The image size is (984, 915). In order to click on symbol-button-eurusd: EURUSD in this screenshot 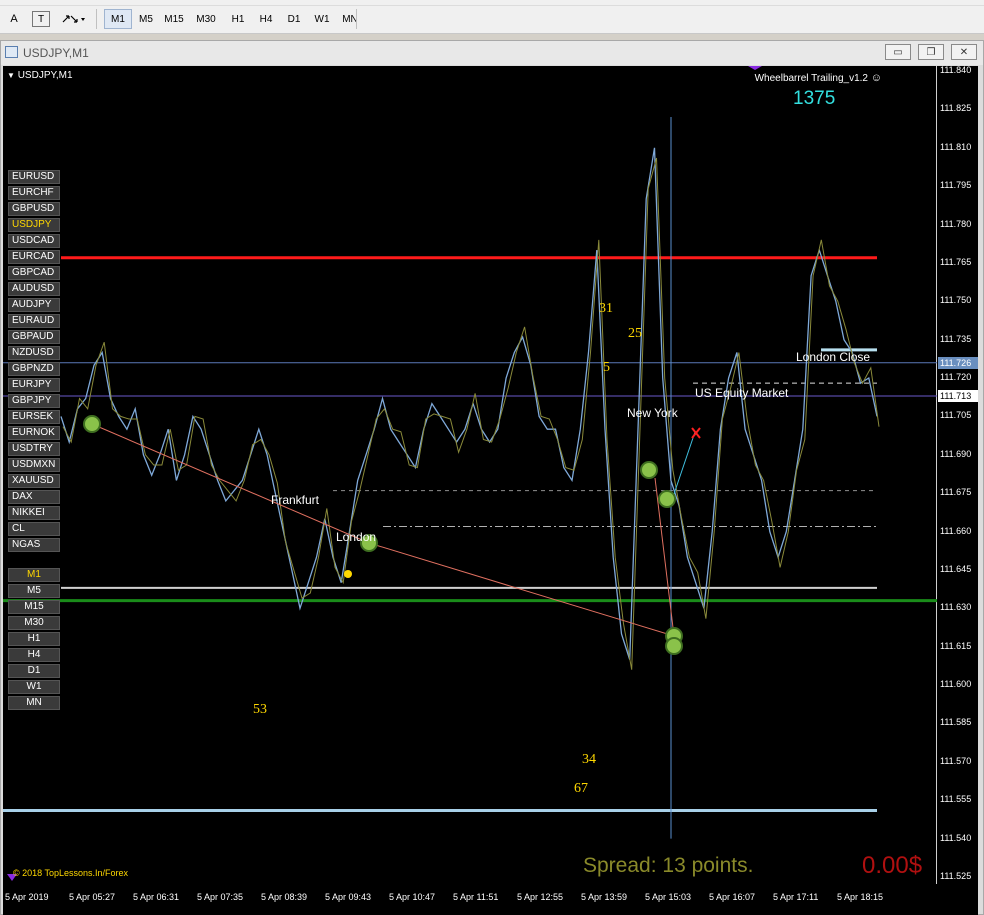, I will do `click(34, 177)`.